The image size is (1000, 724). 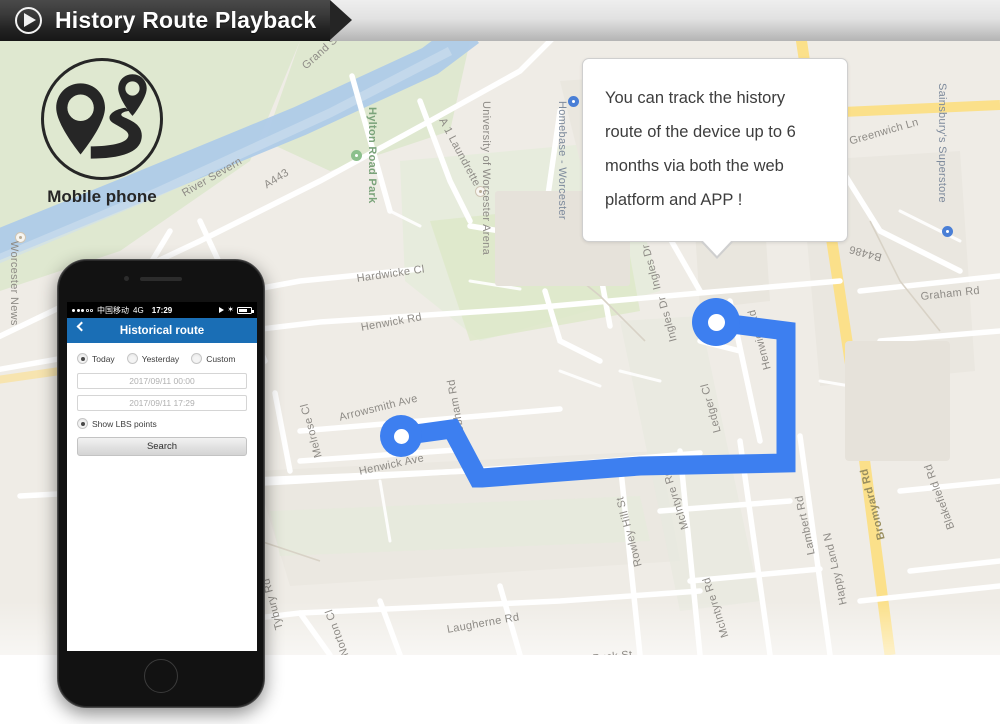 I want to click on app-nav-bar: Historical route, so click(x=162, y=330).